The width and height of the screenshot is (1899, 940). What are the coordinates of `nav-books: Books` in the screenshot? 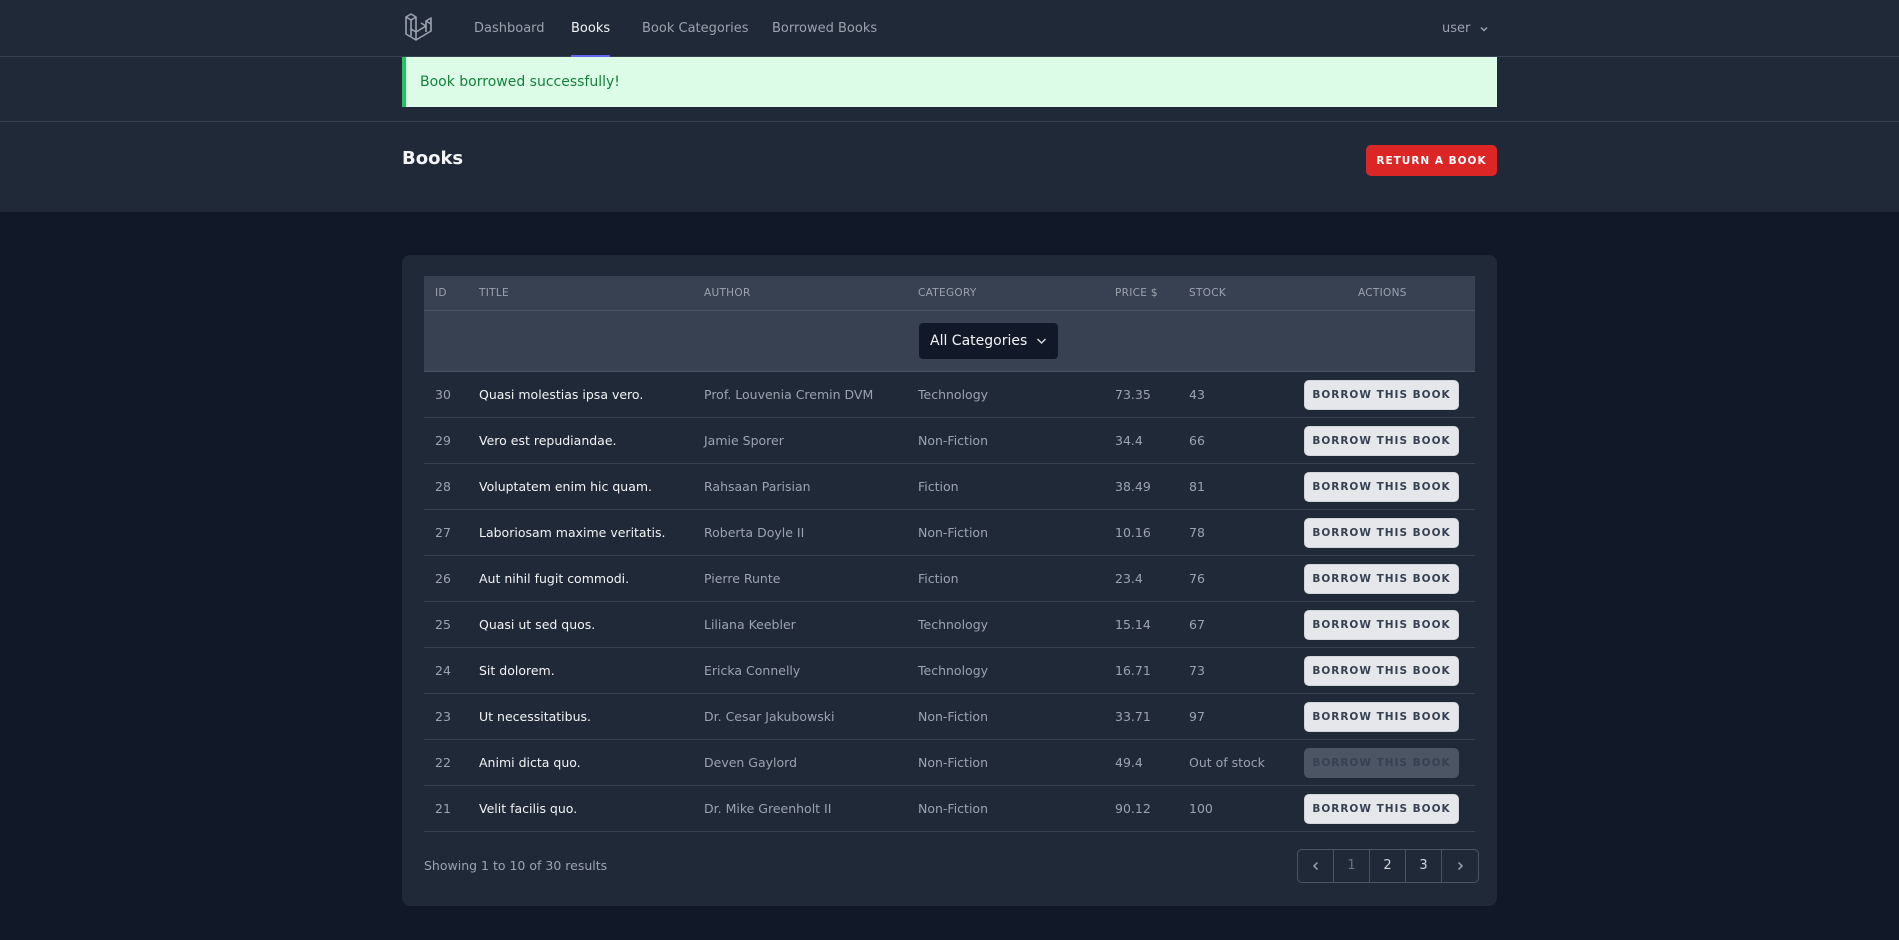 It's located at (591, 28).